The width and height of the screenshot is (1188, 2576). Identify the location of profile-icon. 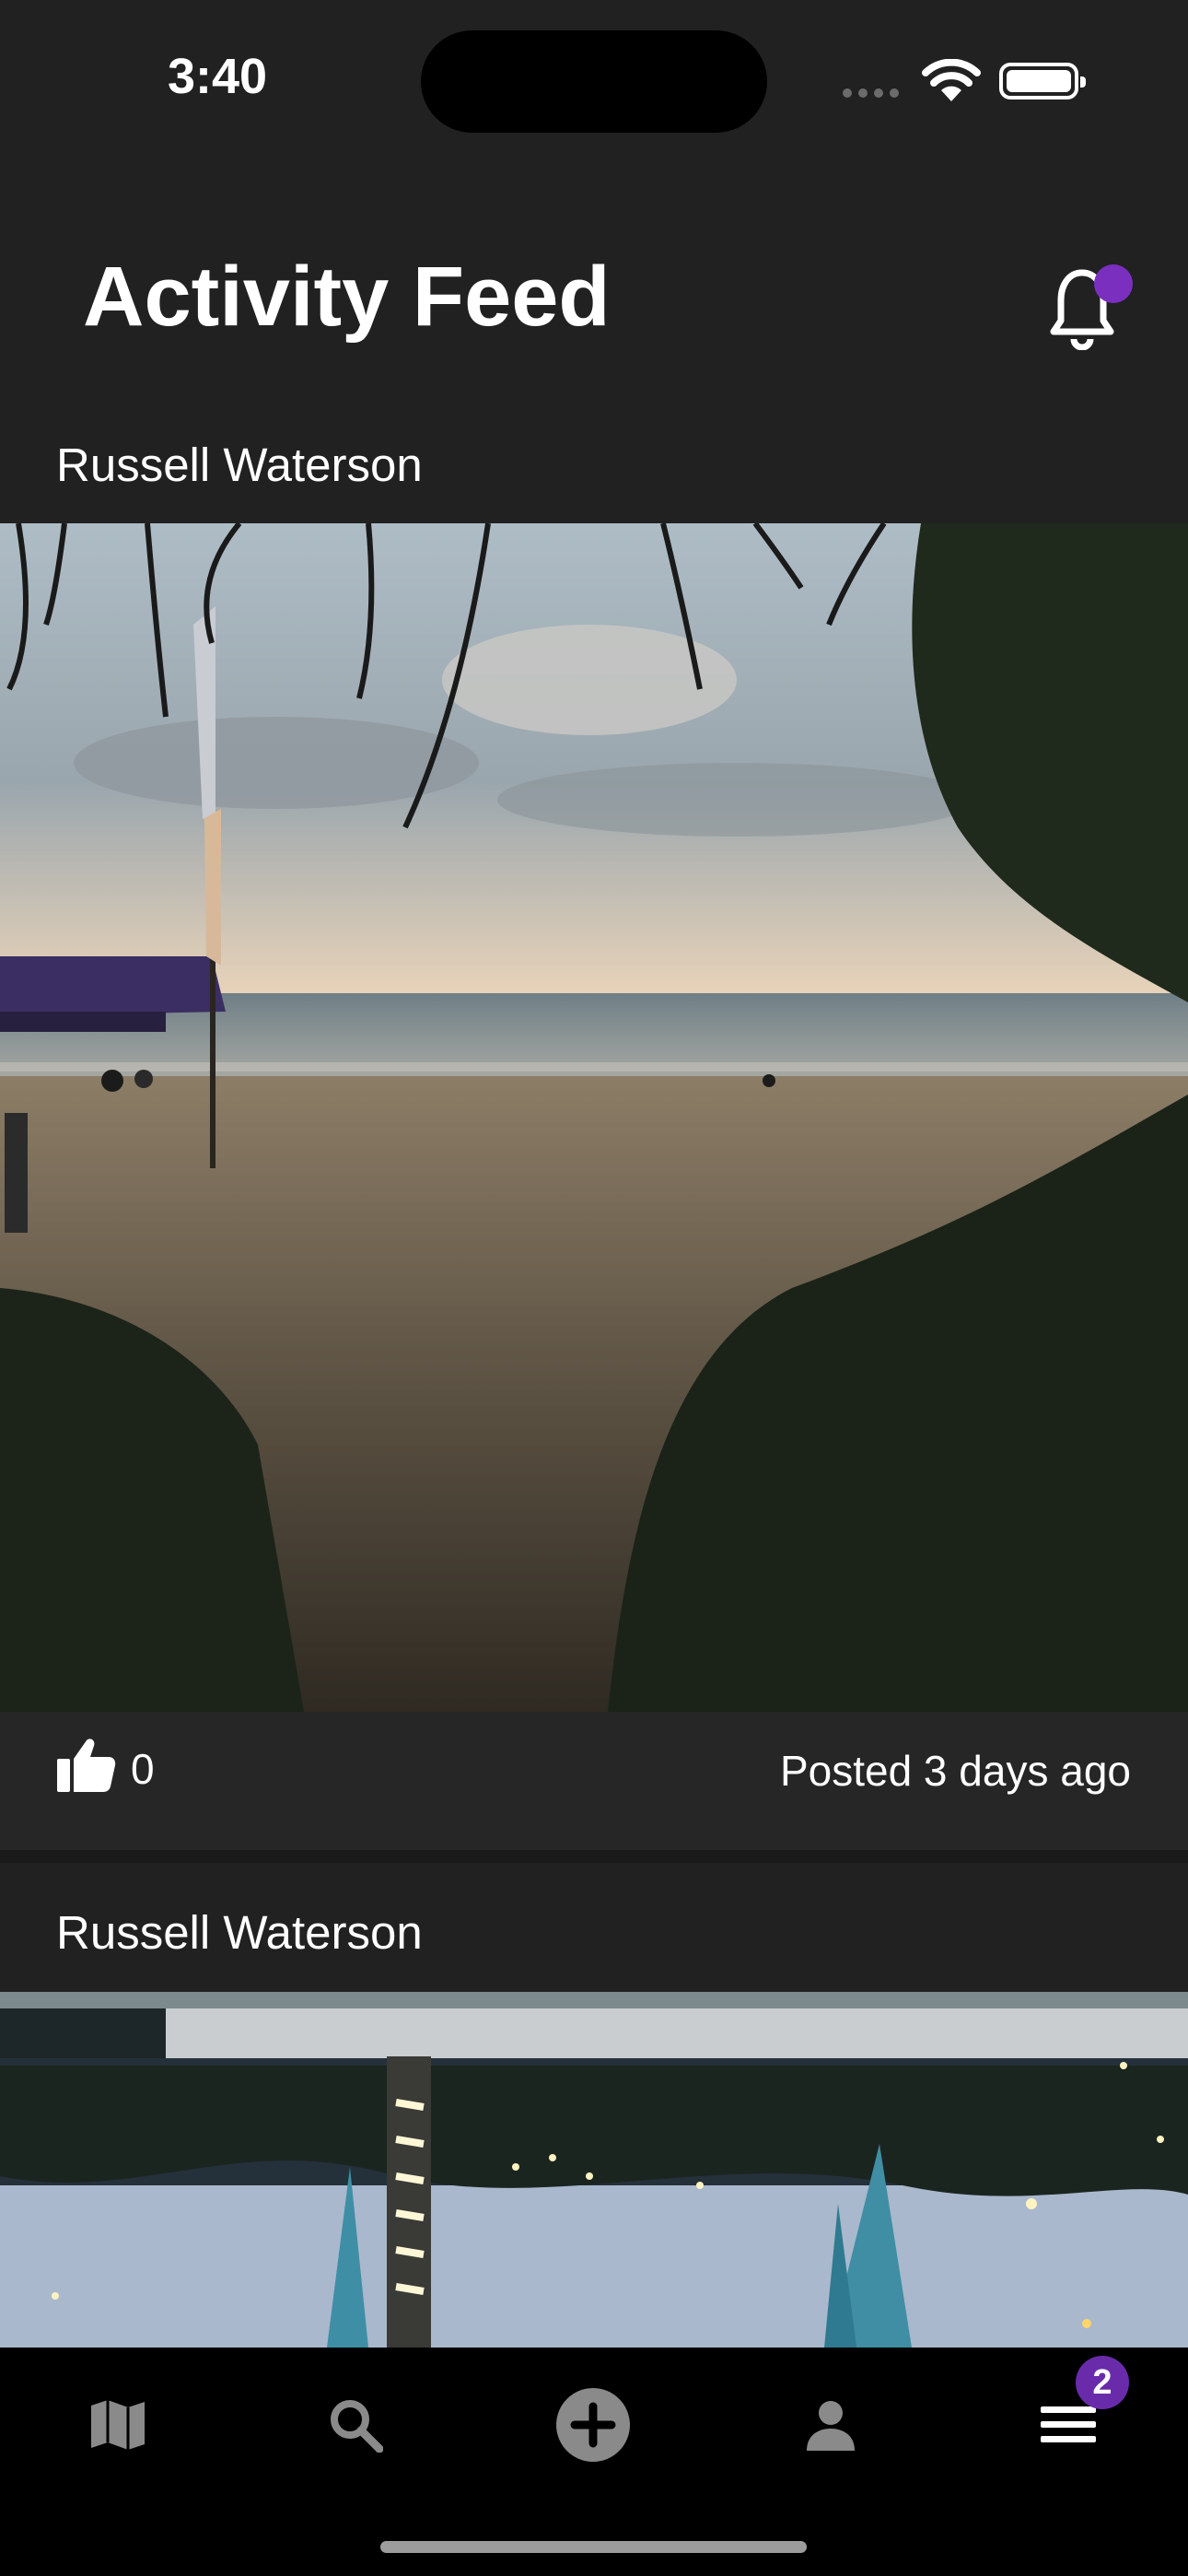
(831, 2425).